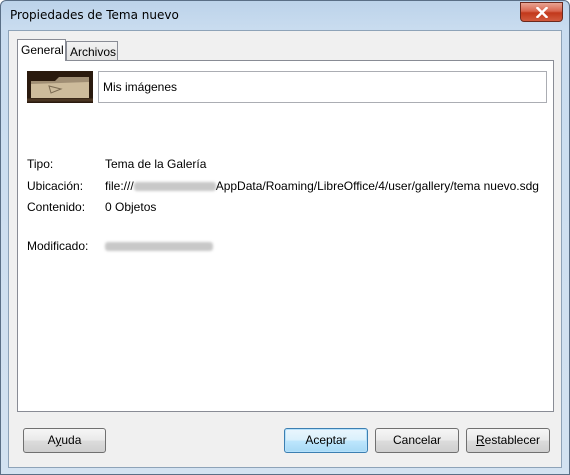 This screenshot has width=570, height=475. I want to click on modificado-label: Modificado:, so click(58, 246).